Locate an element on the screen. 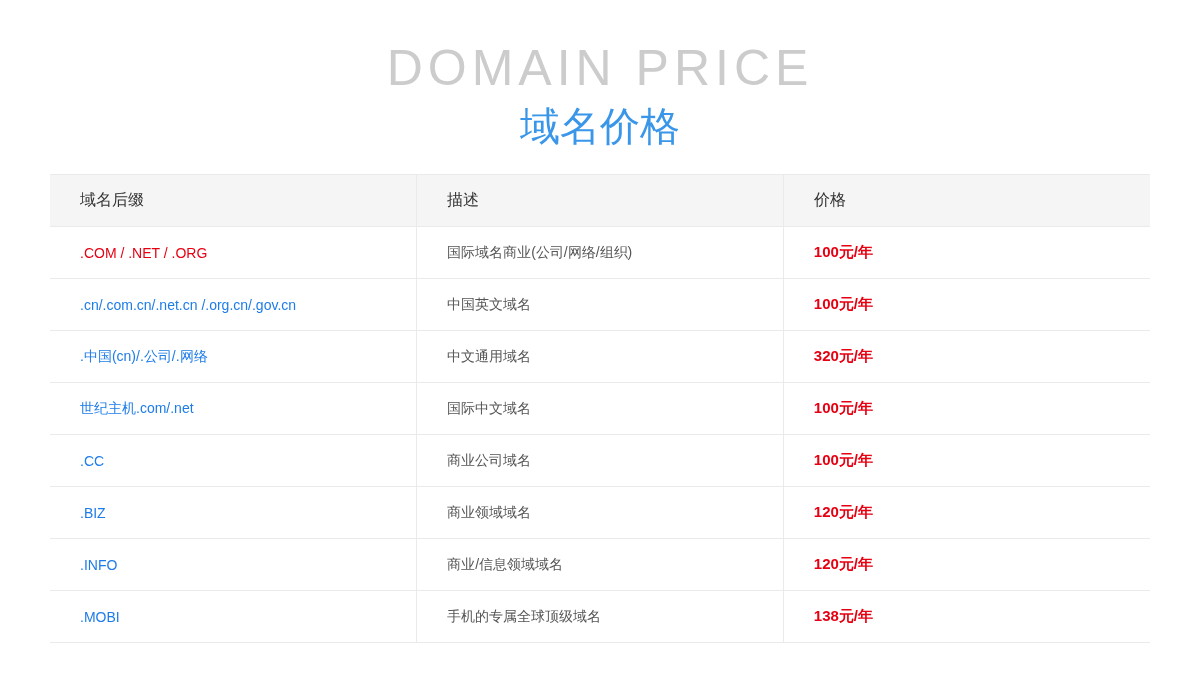 The height and width of the screenshot is (692, 1200). description-cell: 国际中文域名 is located at coordinates (600, 408).